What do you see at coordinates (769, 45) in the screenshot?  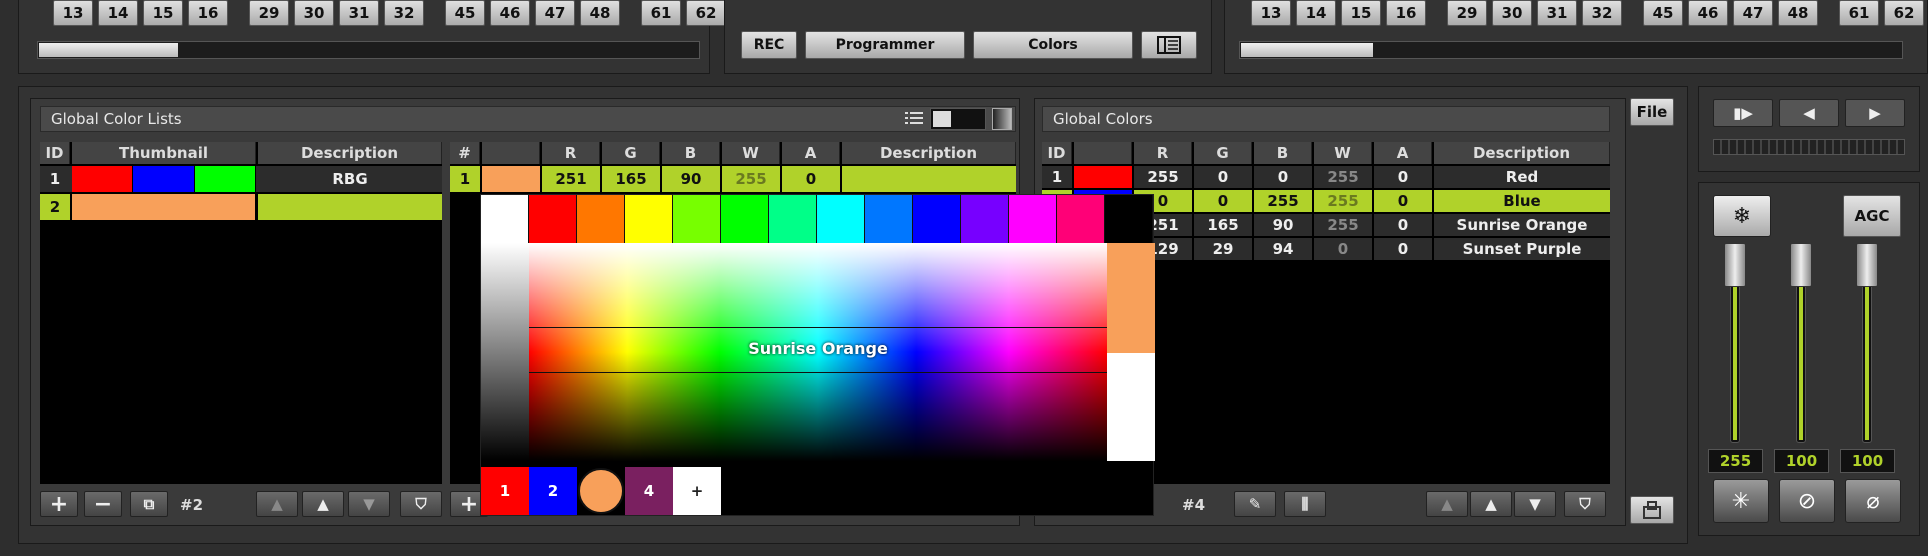 I see `rec-button: REC` at bounding box center [769, 45].